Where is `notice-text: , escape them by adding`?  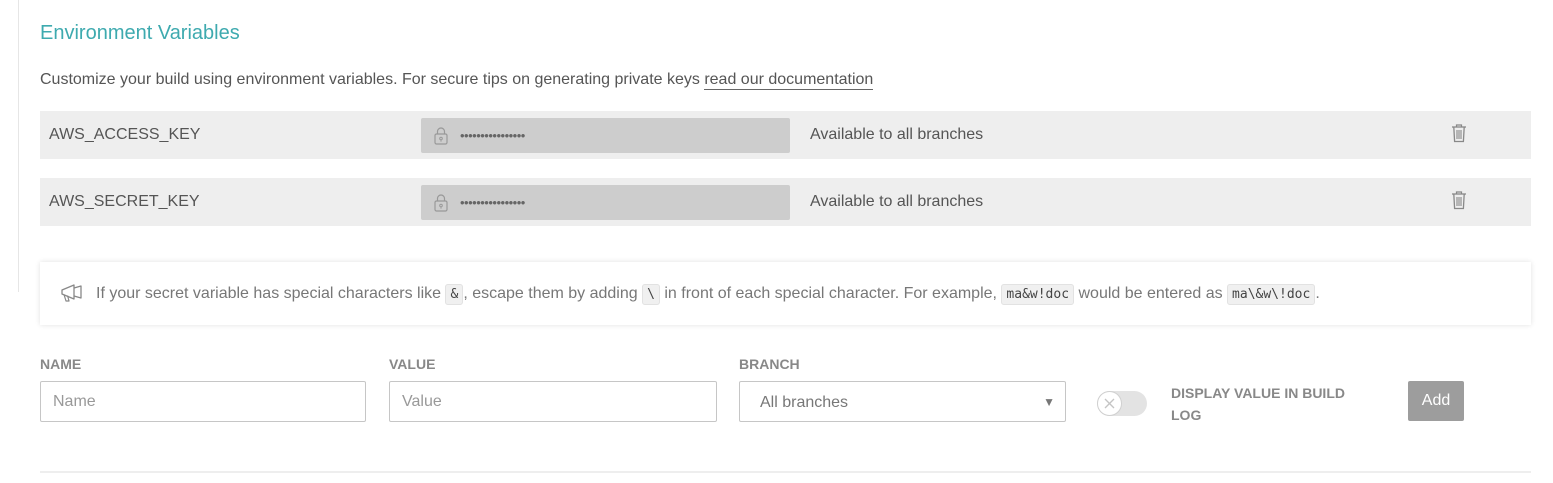
notice-text: , escape them by adding is located at coordinates (553, 293).